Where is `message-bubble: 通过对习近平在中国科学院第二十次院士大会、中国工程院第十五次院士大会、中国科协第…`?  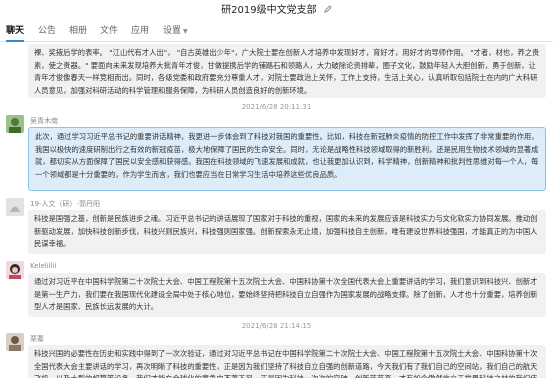 message-bubble: 通过对习近平在中国科学院第二十次院士大会、中国工程院第十五次院士大会、中国科协第… is located at coordinates (287, 295).